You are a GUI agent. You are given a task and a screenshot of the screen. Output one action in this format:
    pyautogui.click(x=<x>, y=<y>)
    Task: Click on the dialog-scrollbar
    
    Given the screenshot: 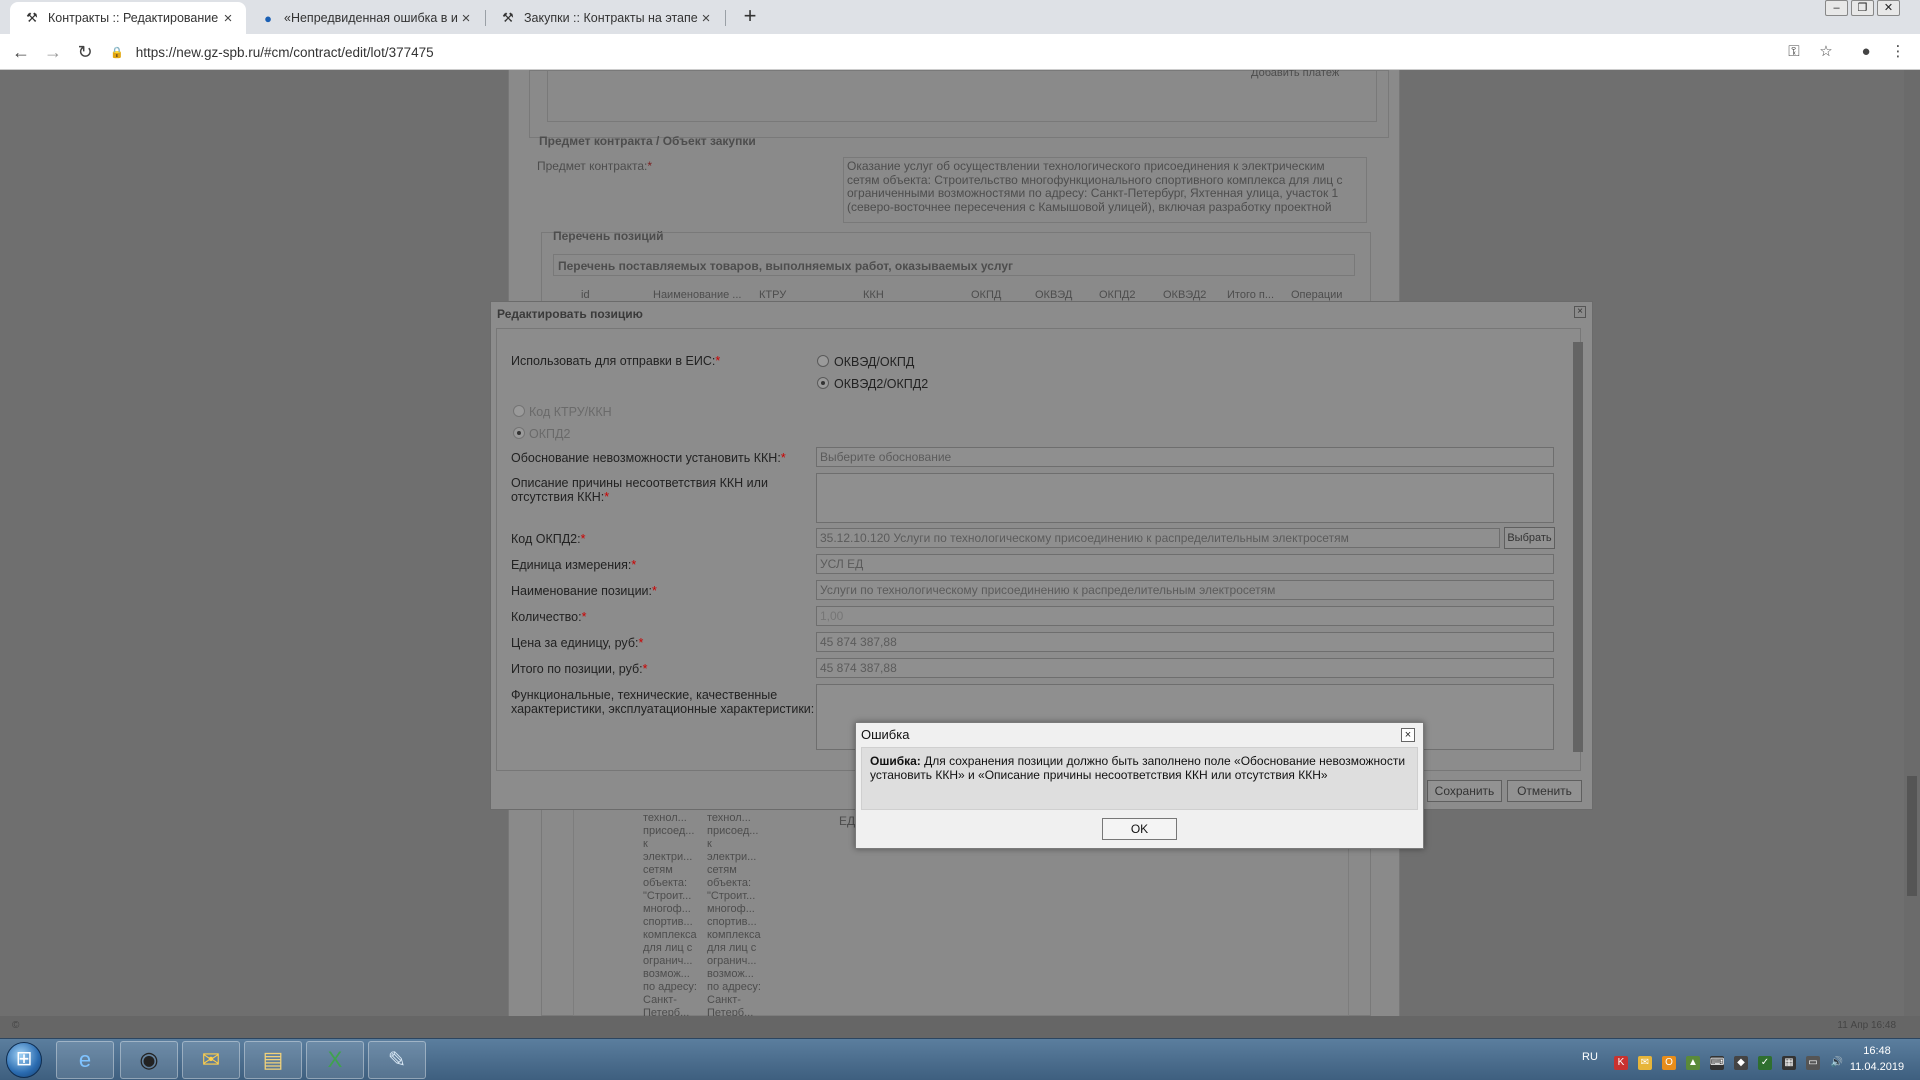 What is the action you would take?
    pyautogui.click(x=1578, y=550)
    